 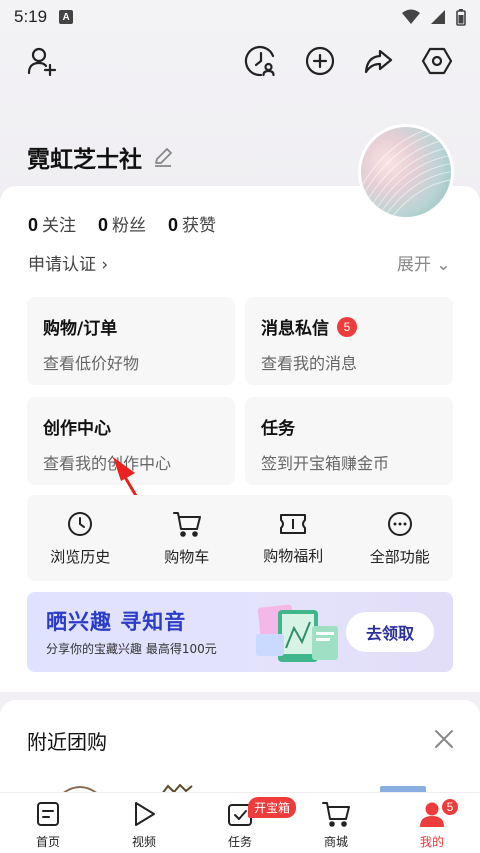 I want to click on stat-fans: 0 粉丝, so click(x=122, y=223).